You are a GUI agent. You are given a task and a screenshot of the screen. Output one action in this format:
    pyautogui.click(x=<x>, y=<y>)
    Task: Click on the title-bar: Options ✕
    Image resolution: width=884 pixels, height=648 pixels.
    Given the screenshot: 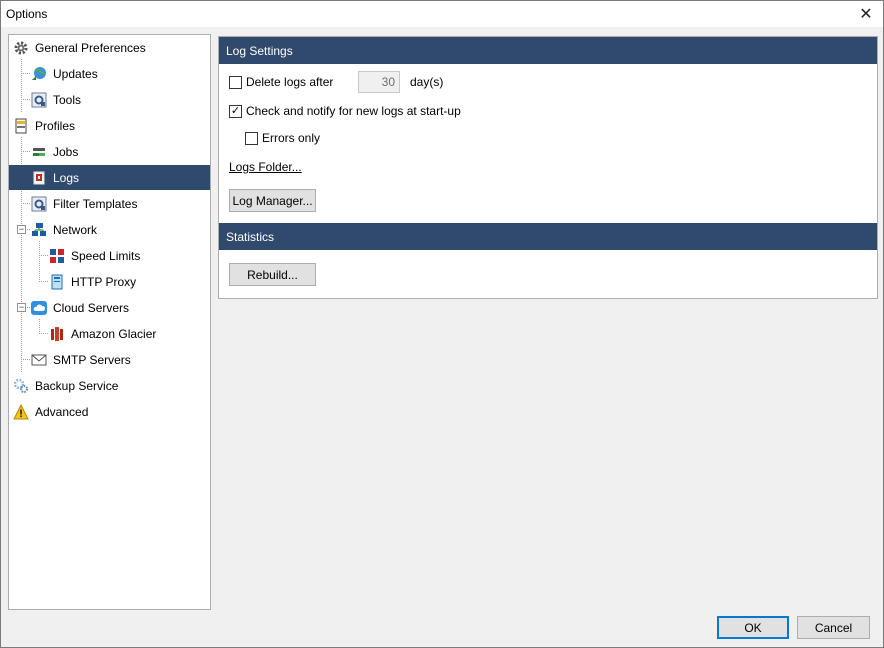 What is the action you would take?
    pyautogui.click(x=442, y=14)
    